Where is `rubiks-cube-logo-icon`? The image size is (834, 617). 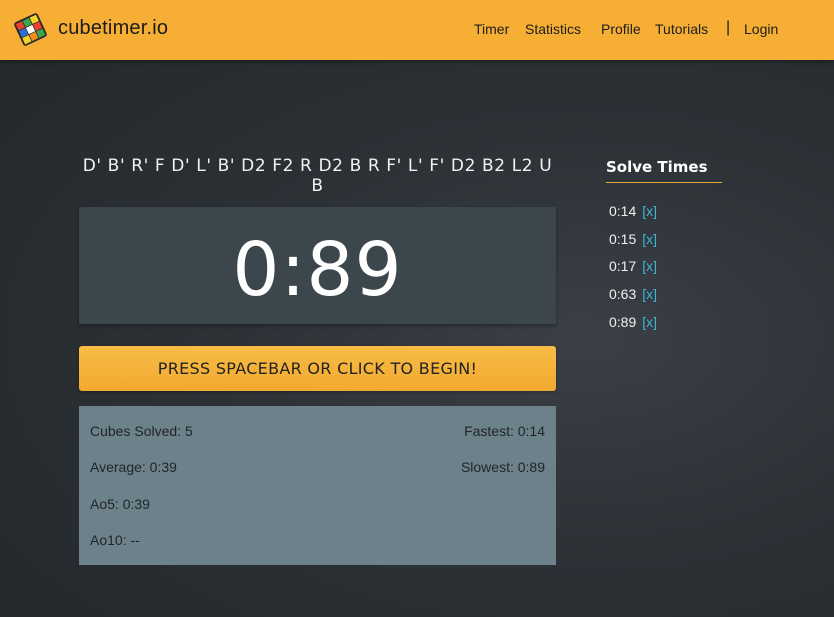
rubiks-cube-logo-icon is located at coordinates (30, 29).